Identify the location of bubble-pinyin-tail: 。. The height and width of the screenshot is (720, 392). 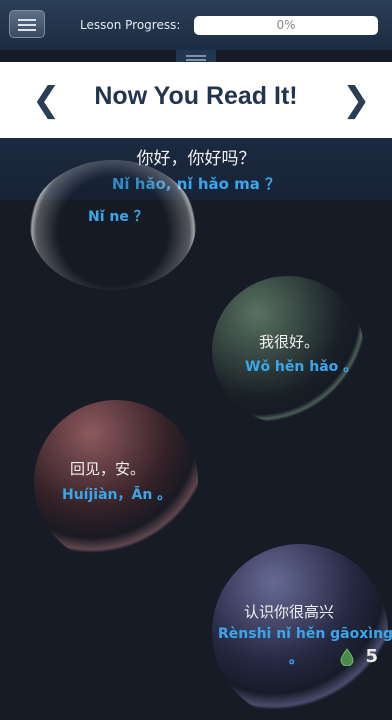
(296, 659).